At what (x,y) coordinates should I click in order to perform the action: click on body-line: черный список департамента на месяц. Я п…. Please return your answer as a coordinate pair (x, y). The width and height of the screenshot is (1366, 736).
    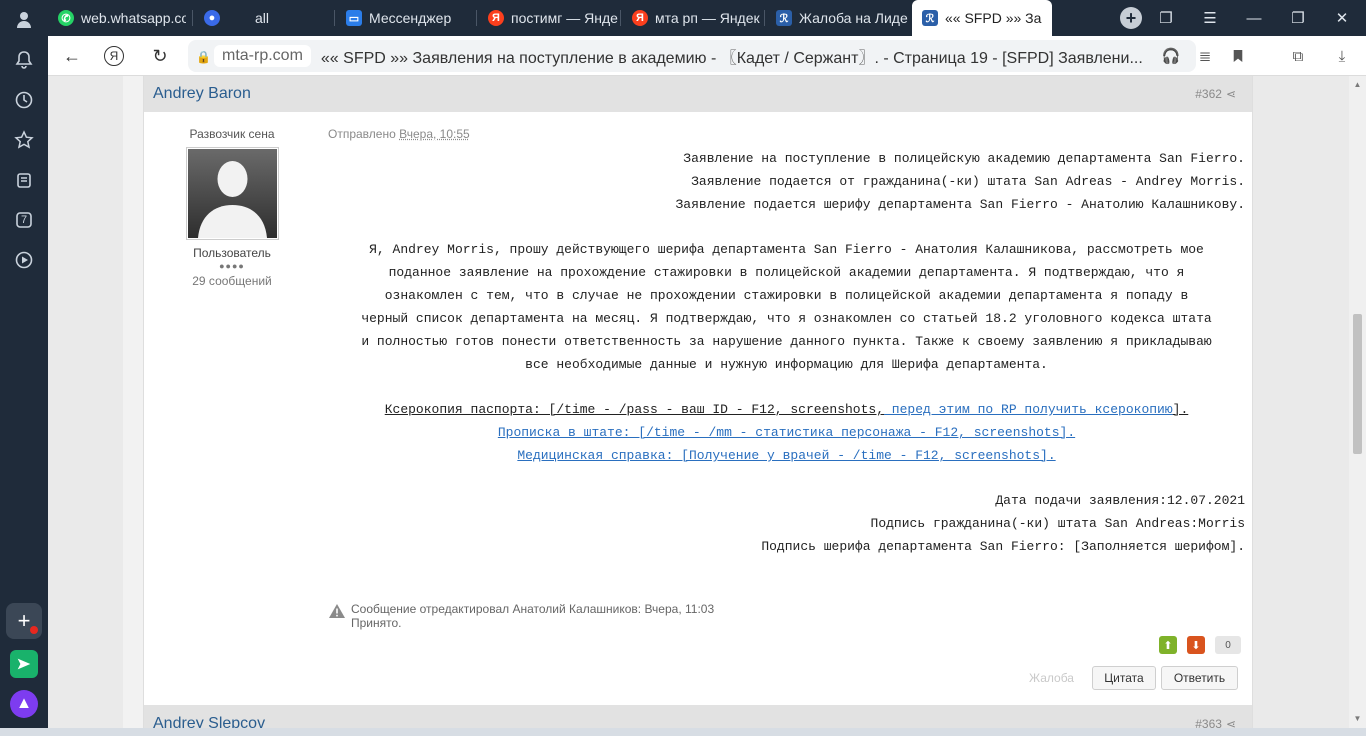
    Looking at the image, I should click on (786, 318).